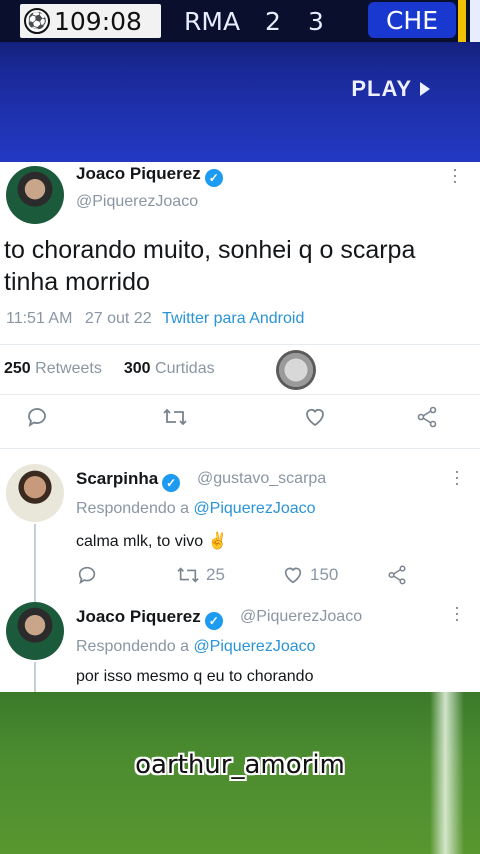 This screenshot has width=480, height=854. What do you see at coordinates (301, 617) in the screenshot?
I see `reply-author-handle: @PiquerezJoaco` at bounding box center [301, 617].